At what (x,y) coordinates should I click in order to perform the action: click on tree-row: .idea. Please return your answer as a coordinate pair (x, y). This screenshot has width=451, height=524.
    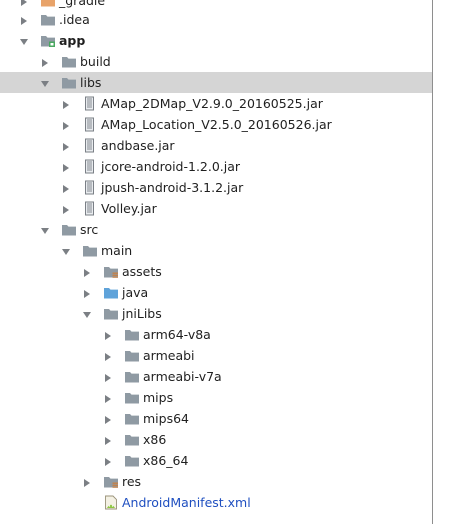
    Looking at the image, I should click on (216, 19).